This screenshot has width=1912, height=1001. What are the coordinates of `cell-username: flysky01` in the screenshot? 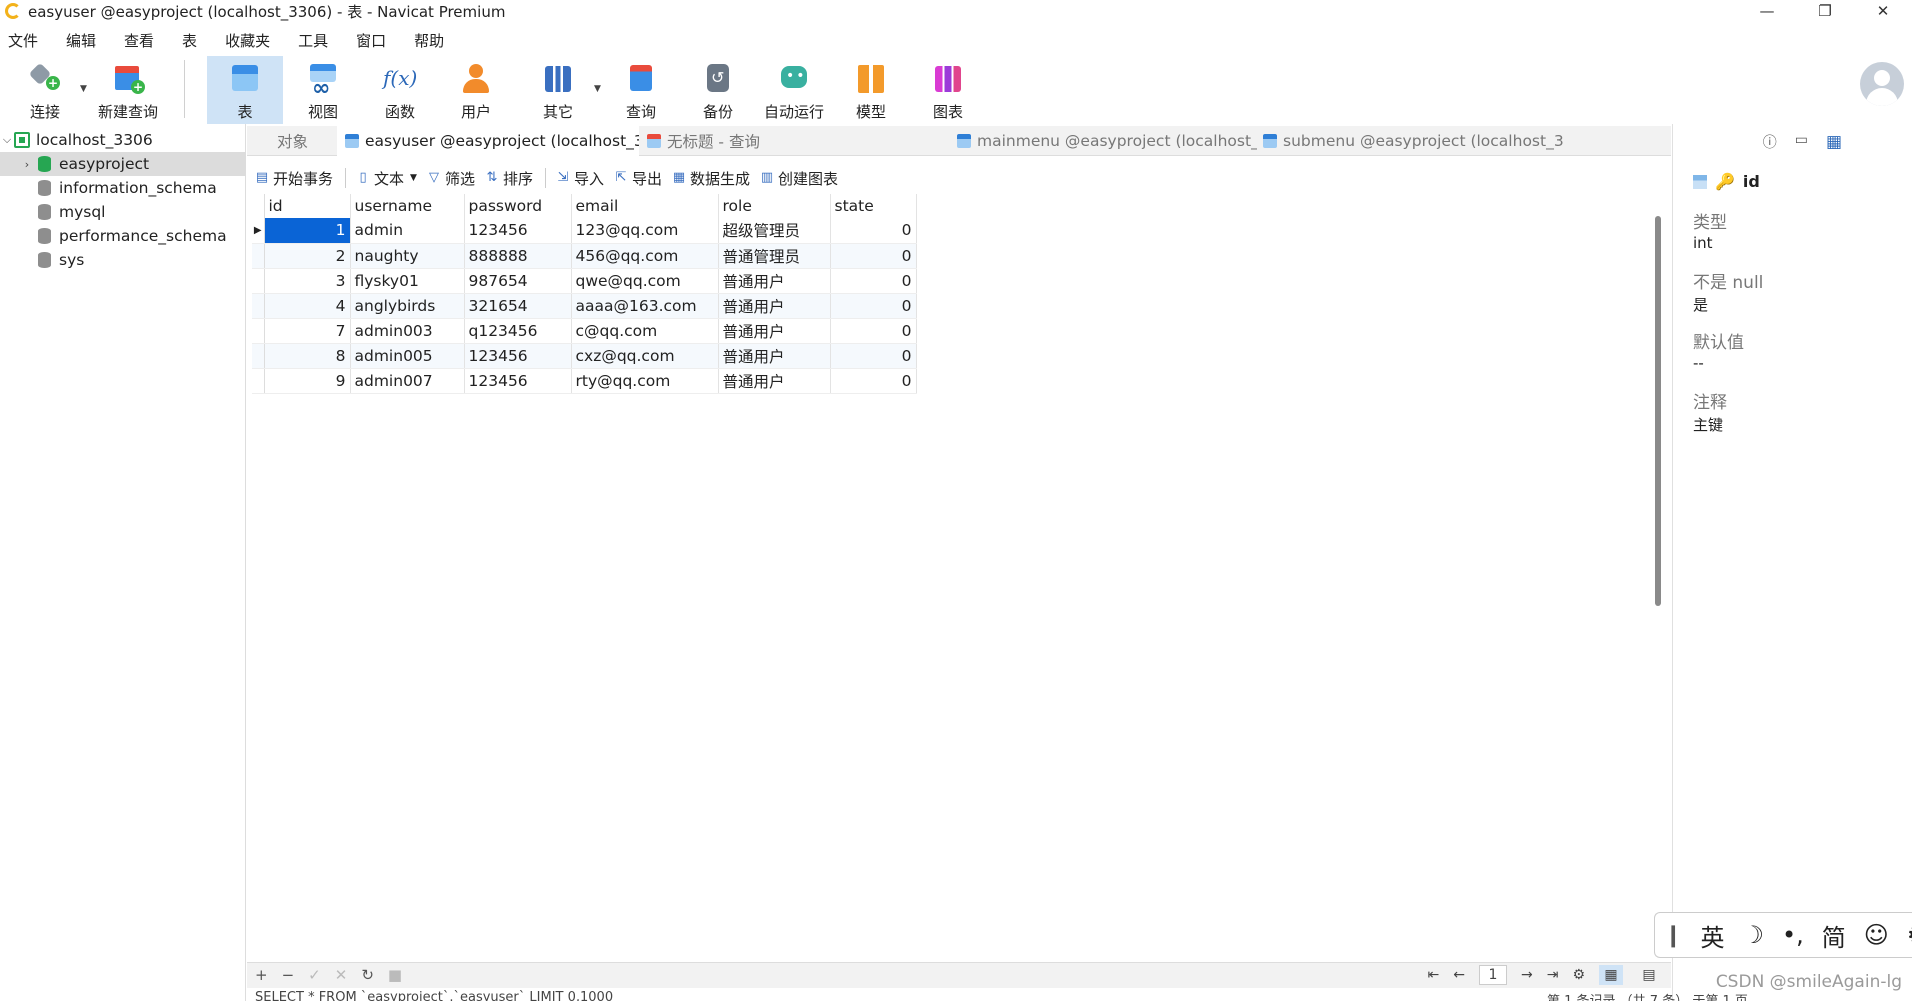 It's located at (407, 281).